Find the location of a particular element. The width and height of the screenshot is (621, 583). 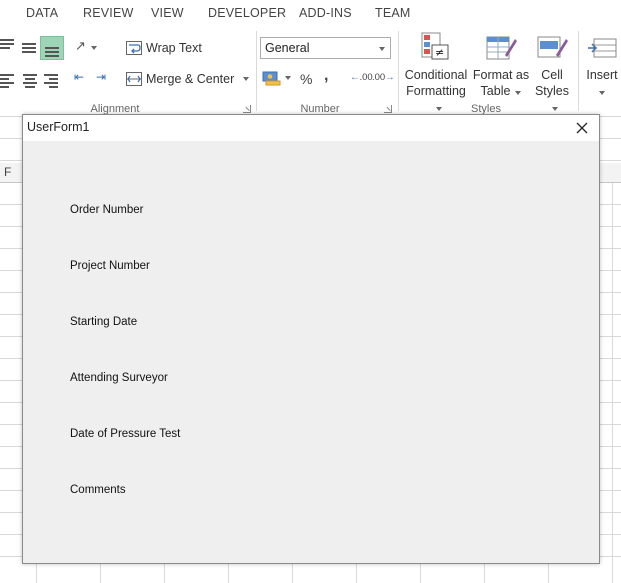

comma-style-button: , is located at coordinates (326, 76).